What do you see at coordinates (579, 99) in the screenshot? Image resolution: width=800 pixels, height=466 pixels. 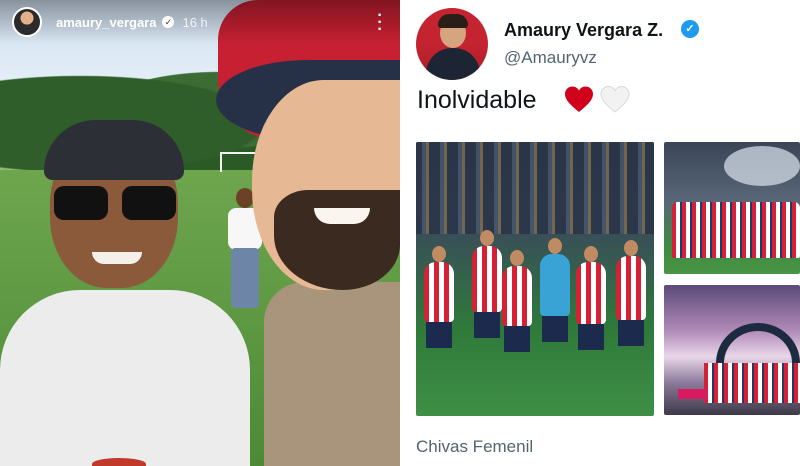 I see `red-heart-icon` at bounding box center [579, 99].